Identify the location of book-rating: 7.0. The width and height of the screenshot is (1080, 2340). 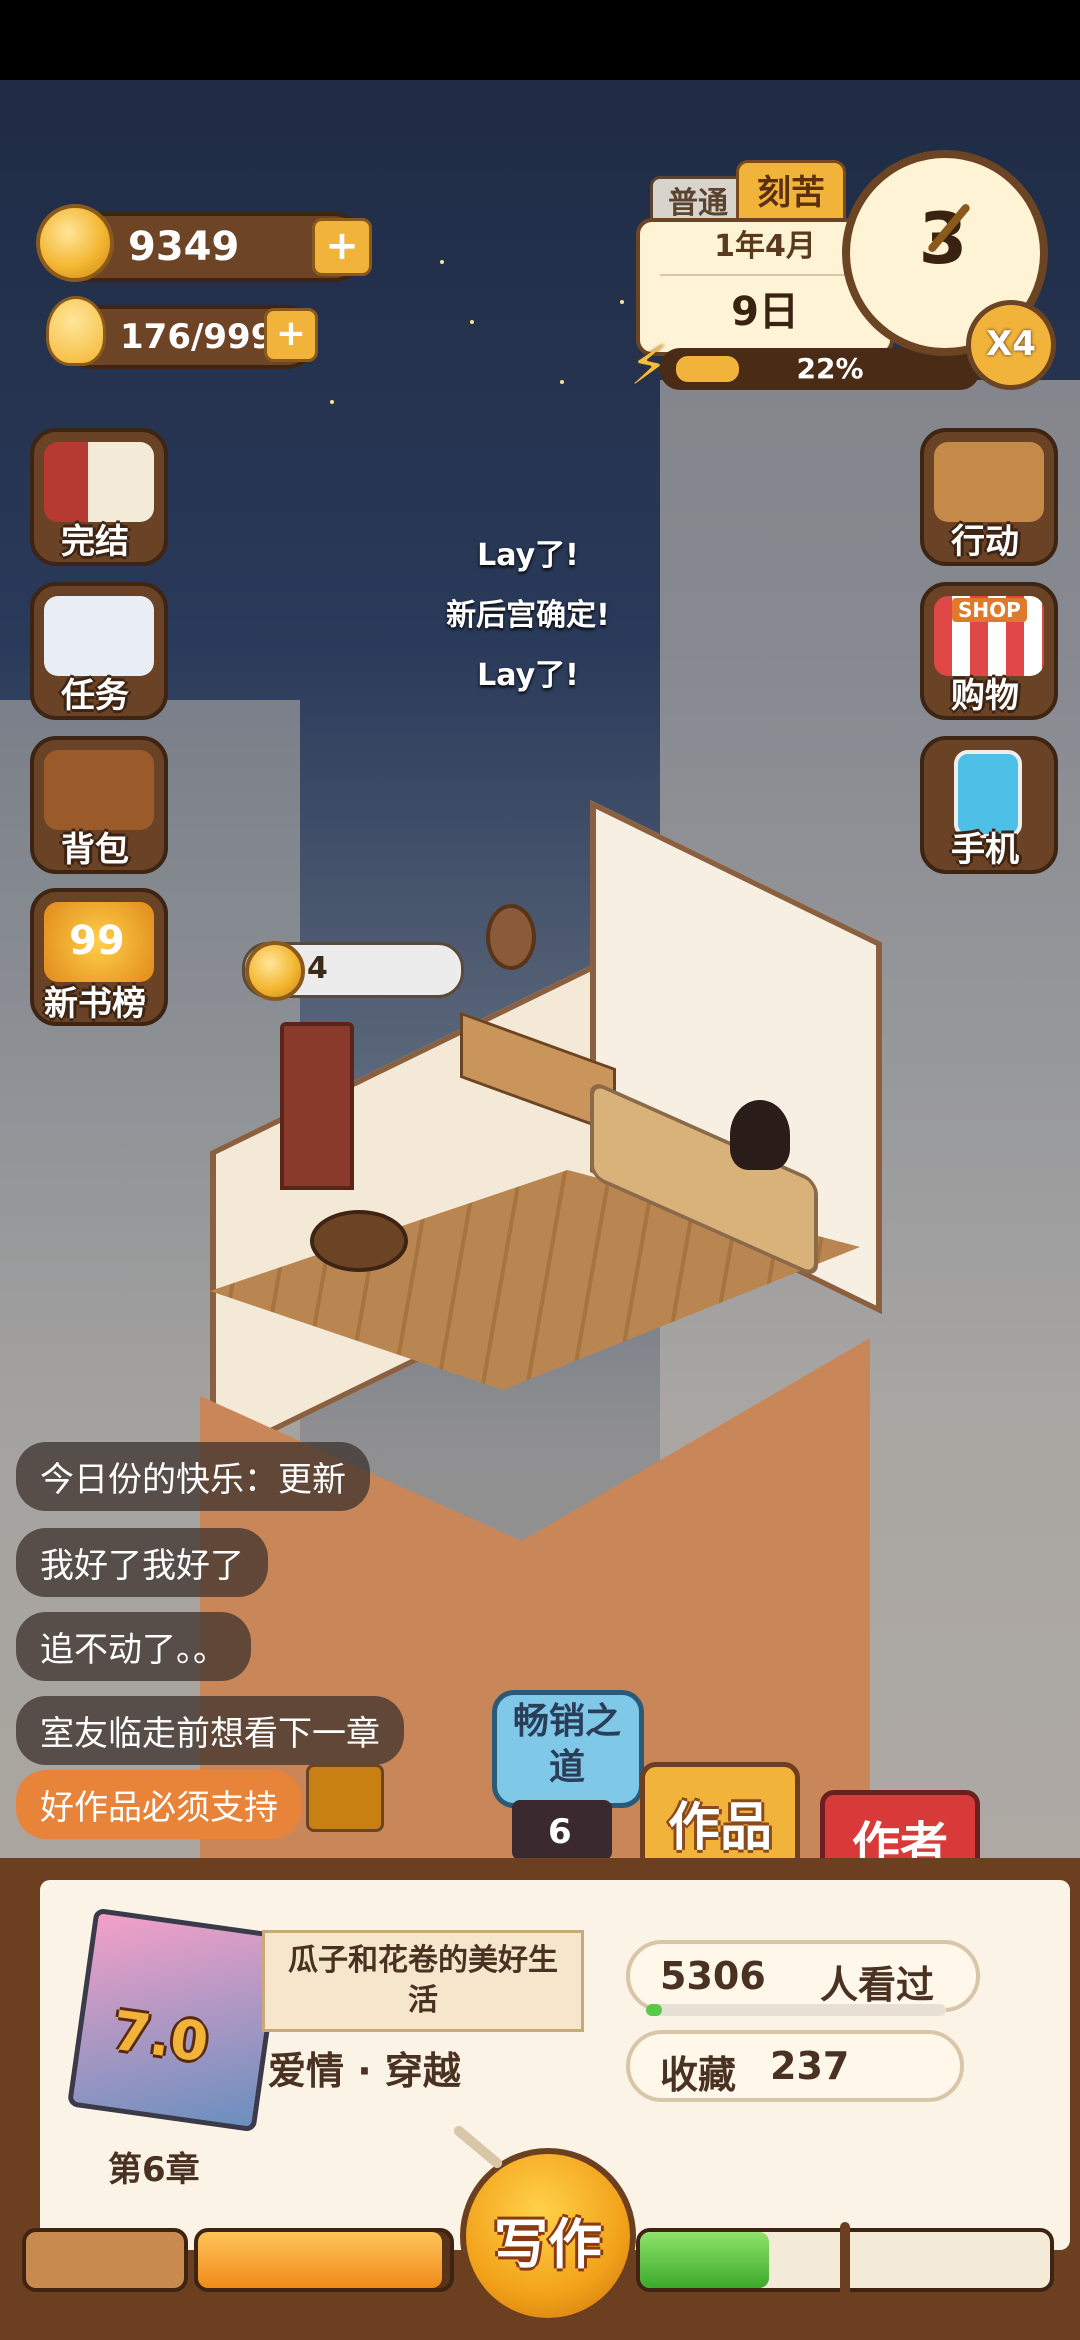
(160, 2036).